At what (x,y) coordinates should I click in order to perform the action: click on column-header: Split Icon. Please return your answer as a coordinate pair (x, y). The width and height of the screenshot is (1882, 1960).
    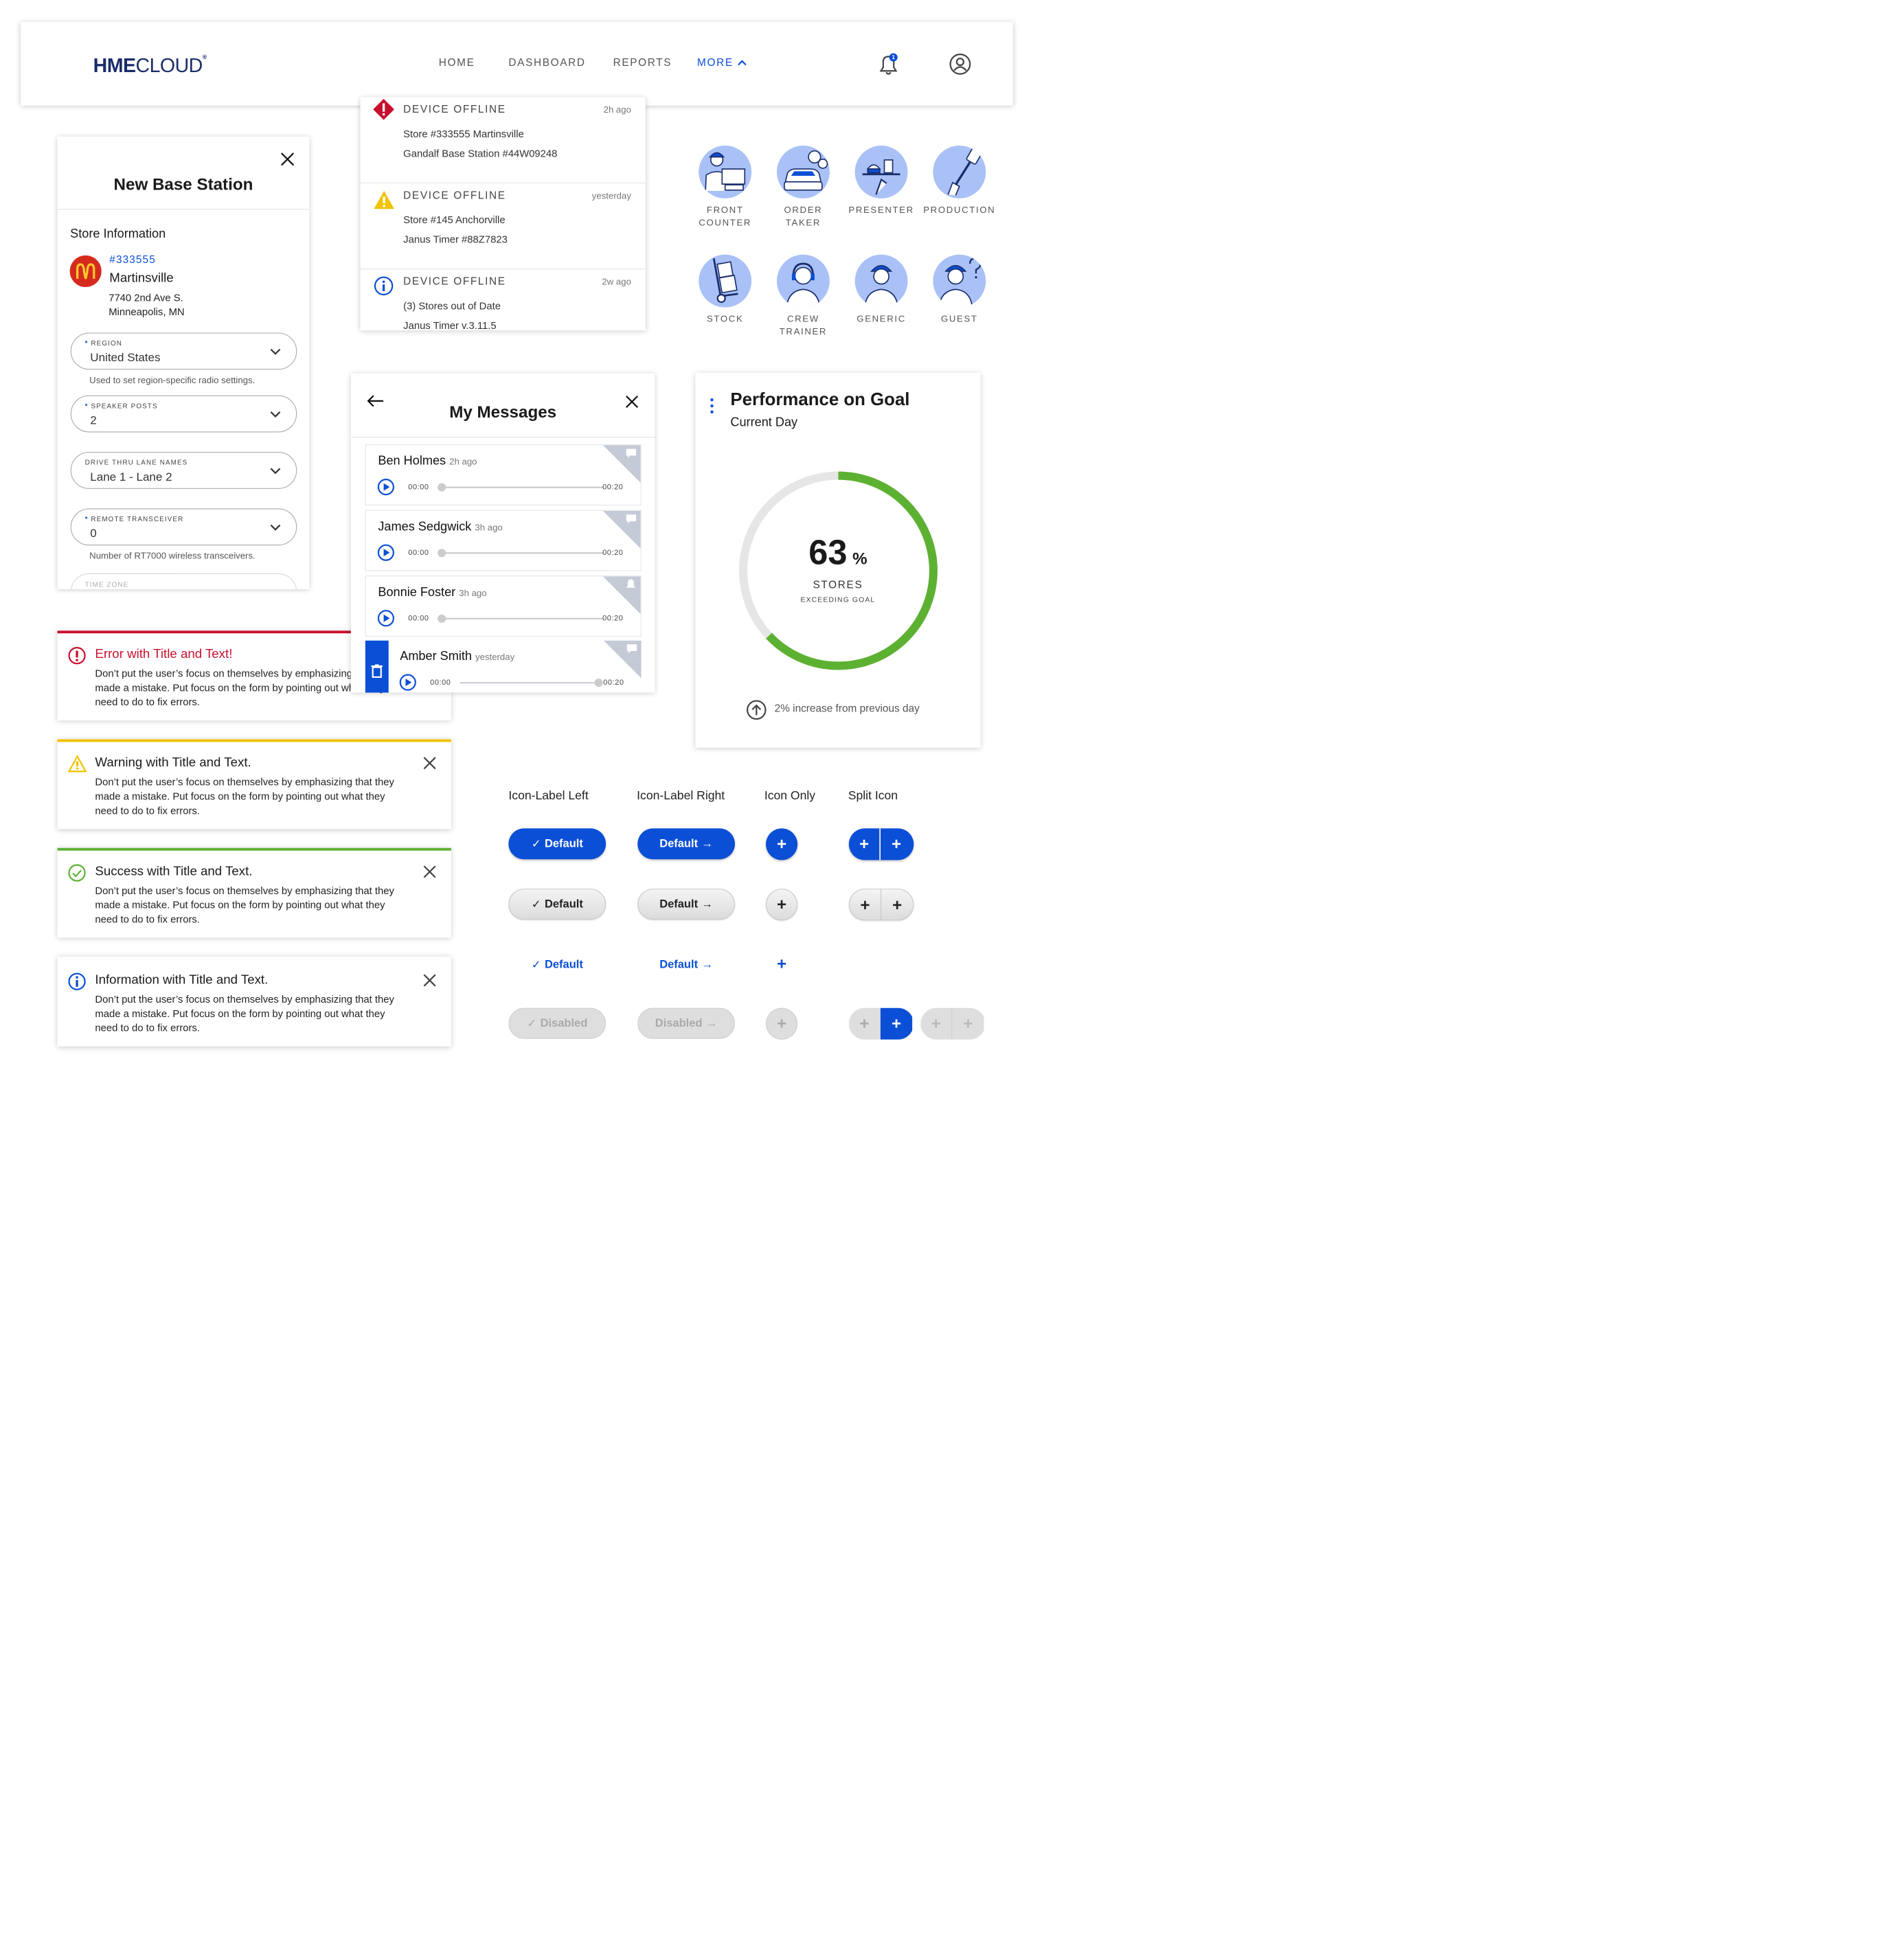
    Looking at the image, I should click on (873, 795).